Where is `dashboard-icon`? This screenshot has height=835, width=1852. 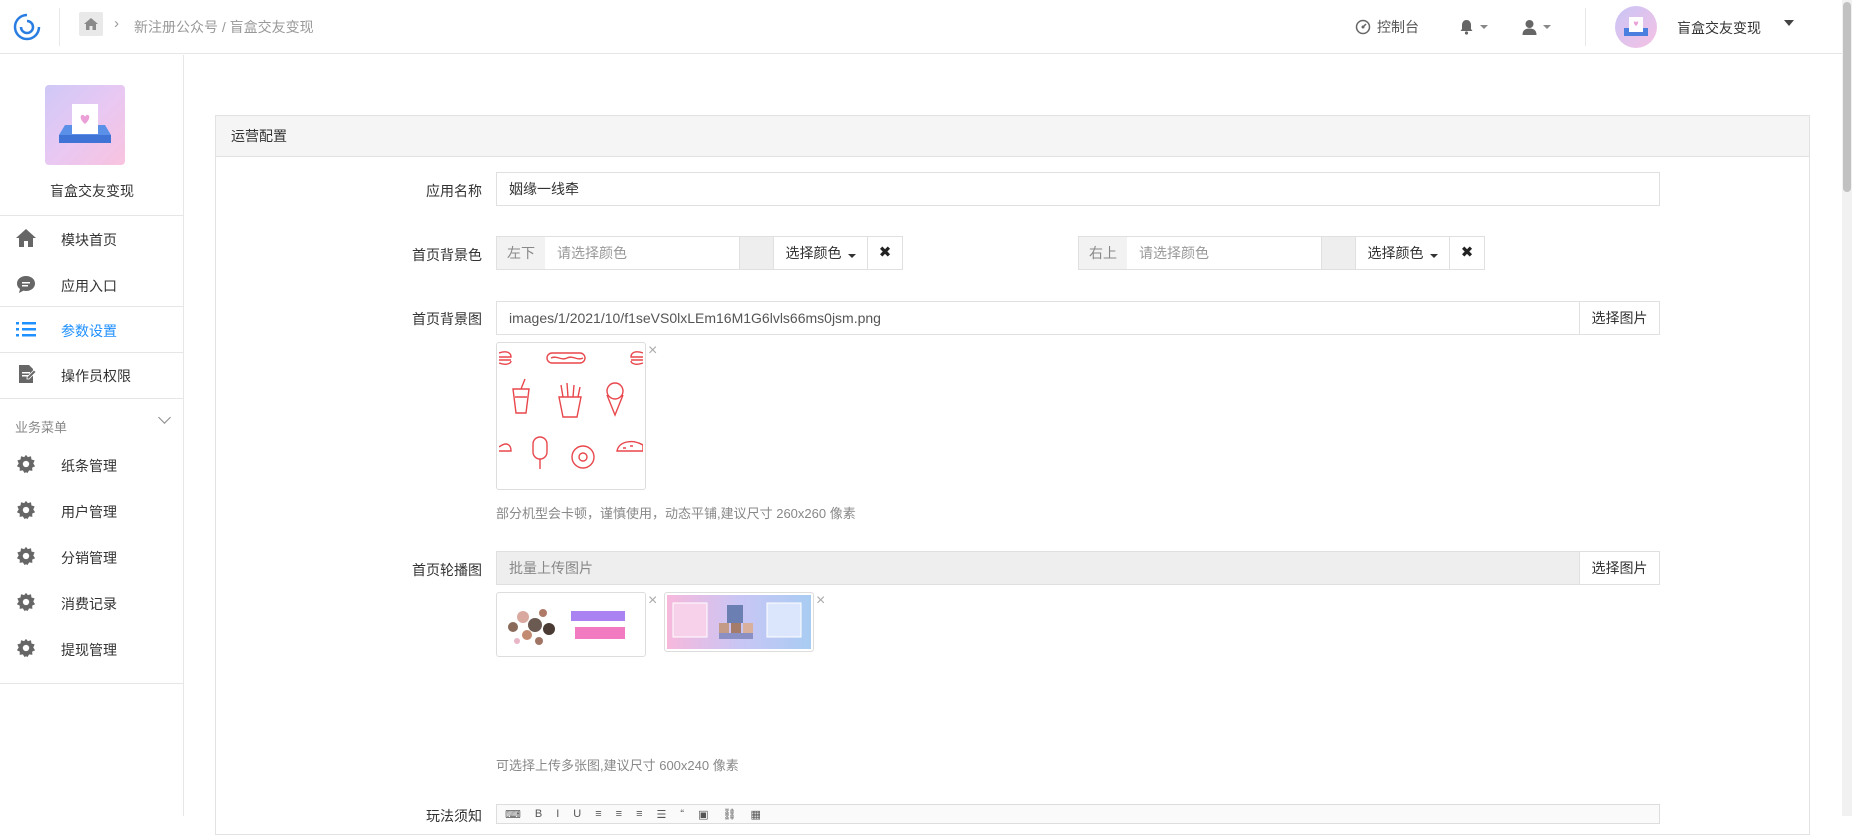 dashboard-icon is located at coordinates (1363, 27).